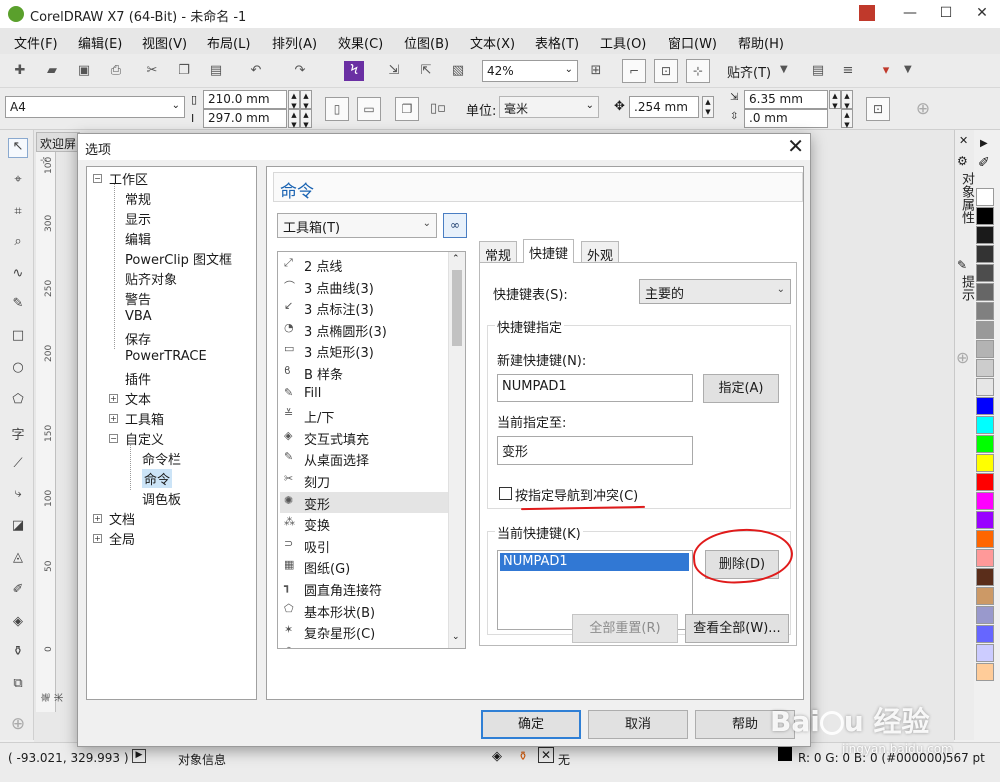 This screenshot has width=1000, height=782. Describe the element at coordinates (594, 562) in the screenshot. I see `current-shortcut-item: NUMPAD1` at that location.